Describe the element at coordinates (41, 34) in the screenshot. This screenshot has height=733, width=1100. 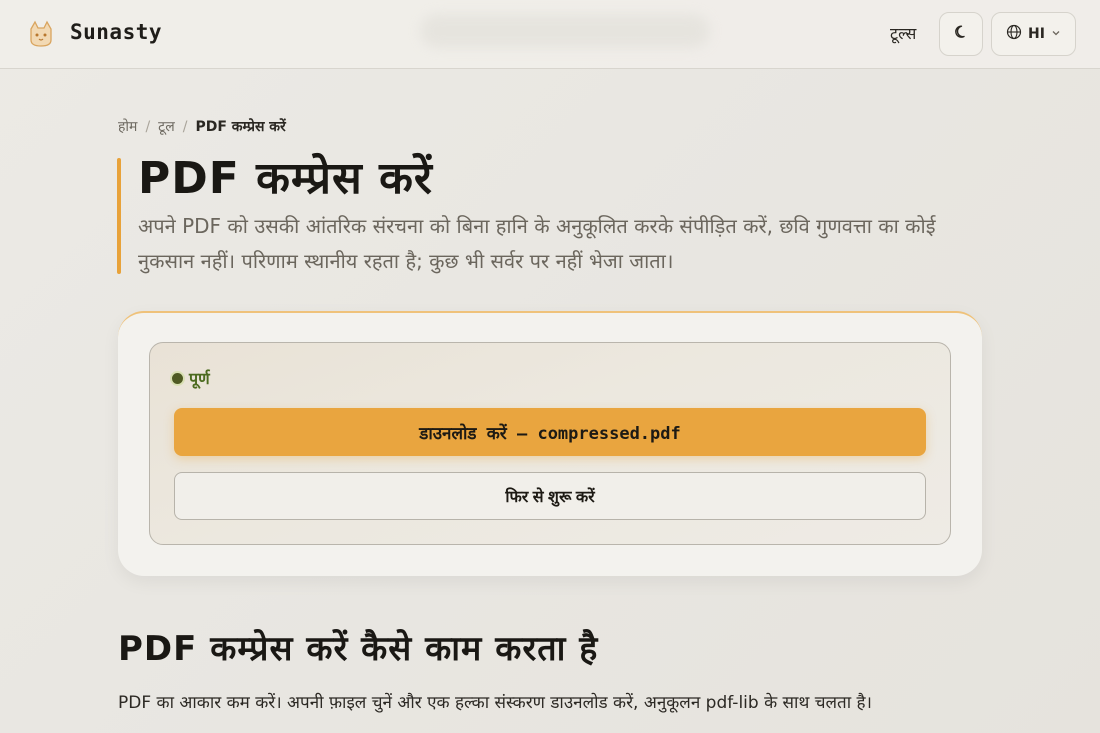
I see `cat-logo-icon` at that location.